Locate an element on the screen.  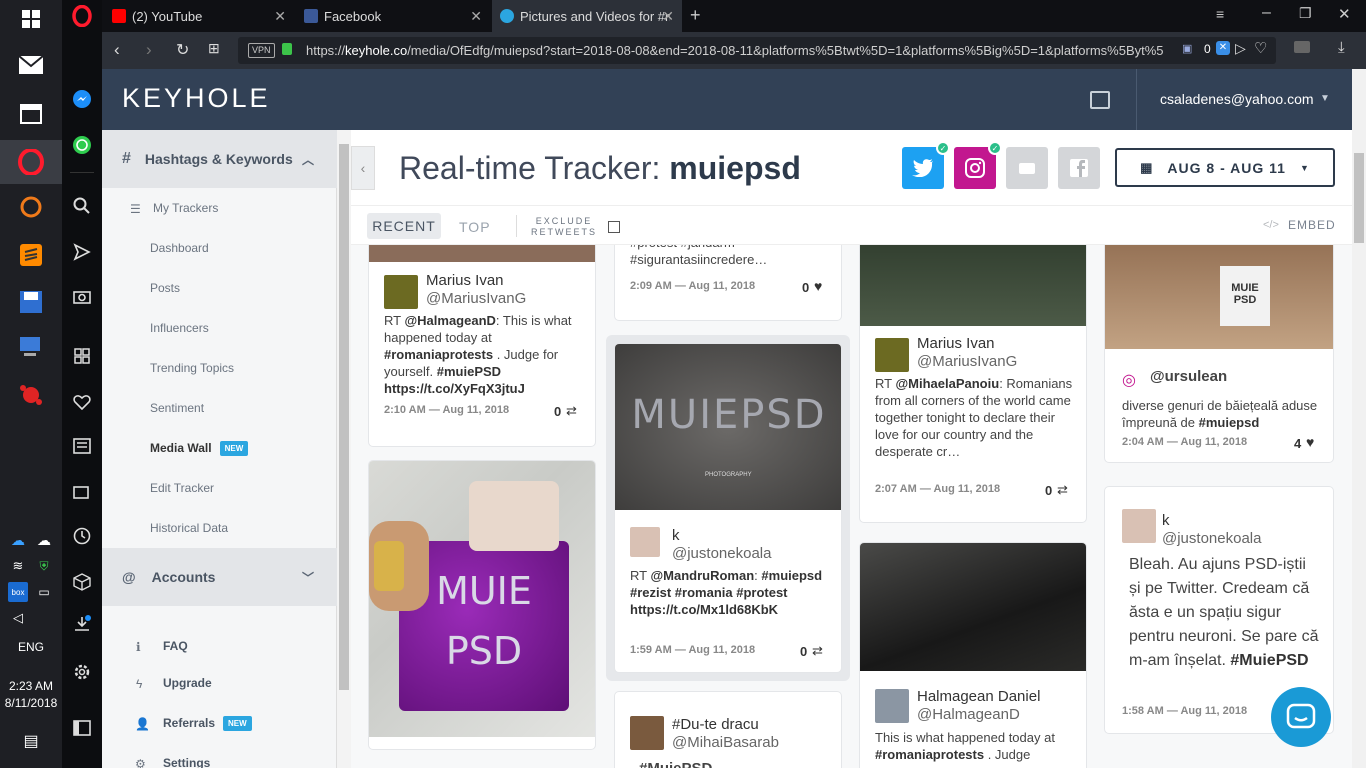
messenger-icon is located at coordinates (82, 99).